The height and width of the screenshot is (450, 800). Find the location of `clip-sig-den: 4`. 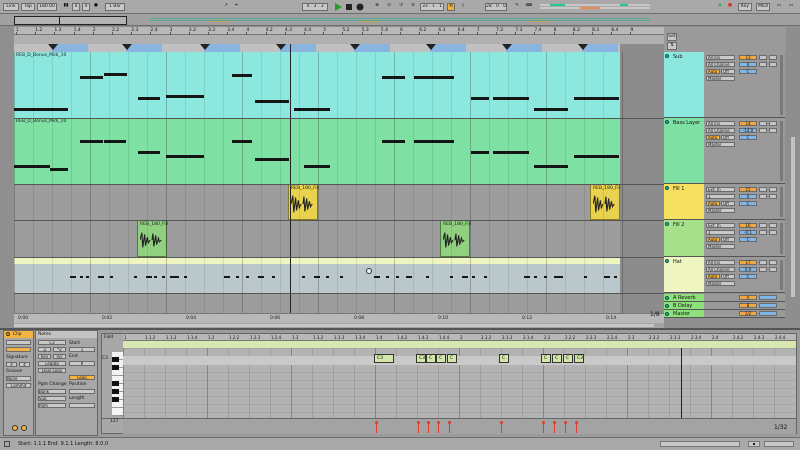

clip-sig-den: 4 is located at coordinates (24, 364).